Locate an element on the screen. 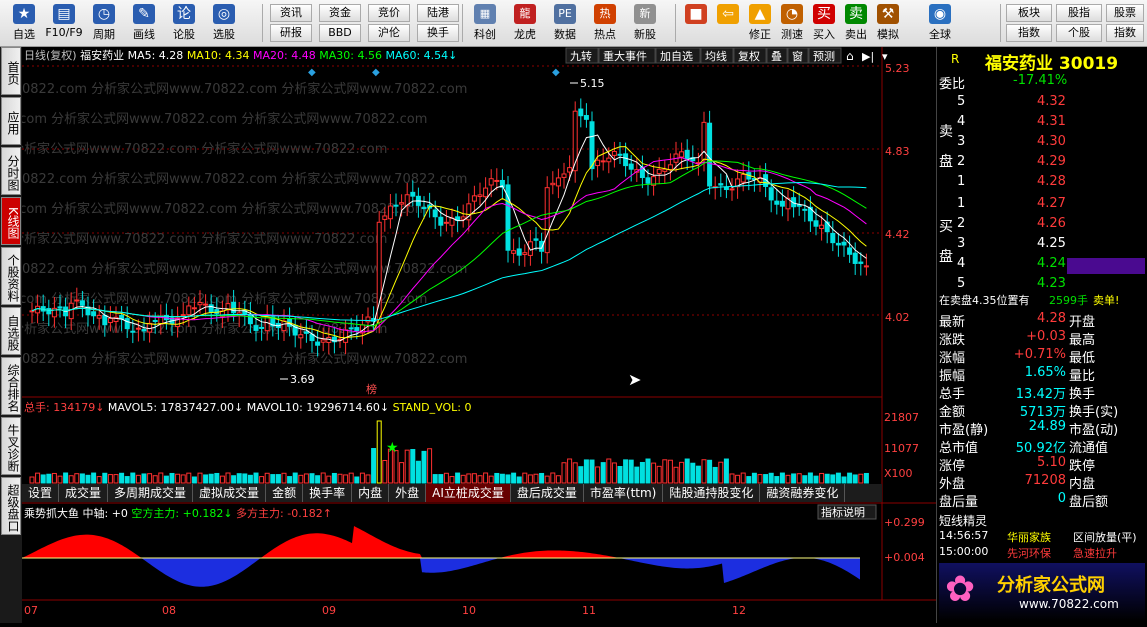 This screenshot has height=627, width=1147. left-tab-7: 牛叉诊断 is located at coordinates (11, 446).